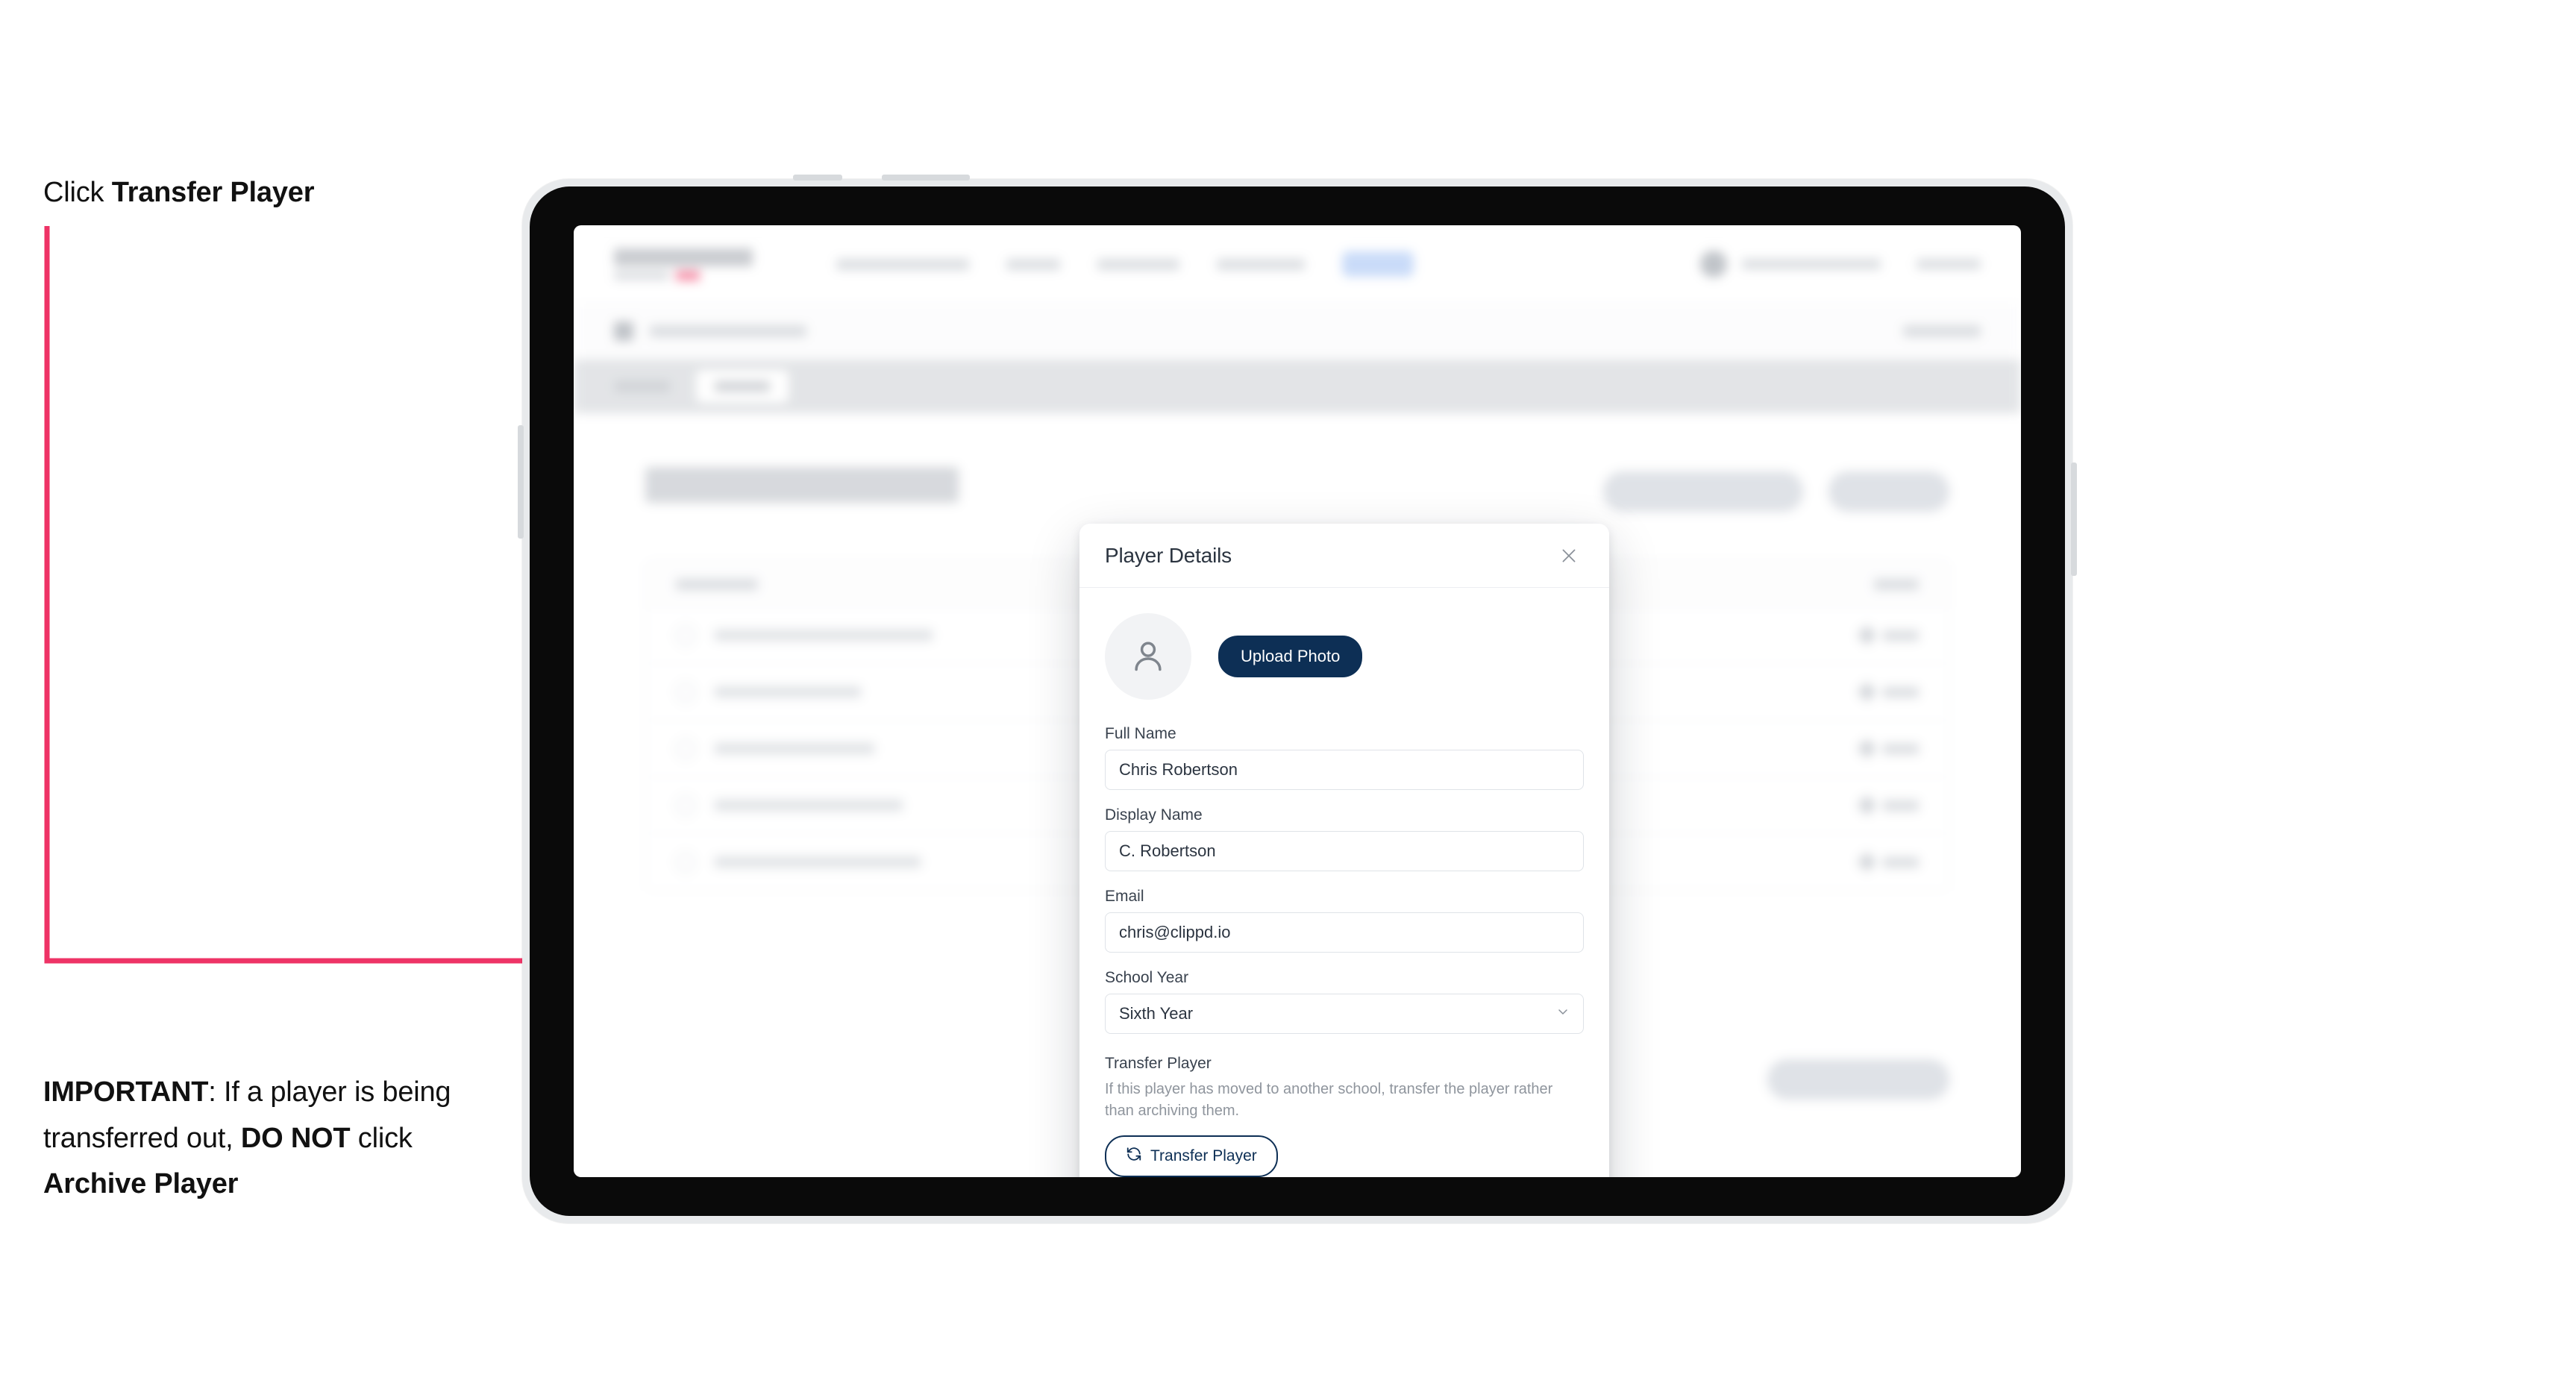 The width and height of the screenshot is (2576, 1386). I want to click on transfer-player-button-label: Transfer Player, so click(1203, 1155).